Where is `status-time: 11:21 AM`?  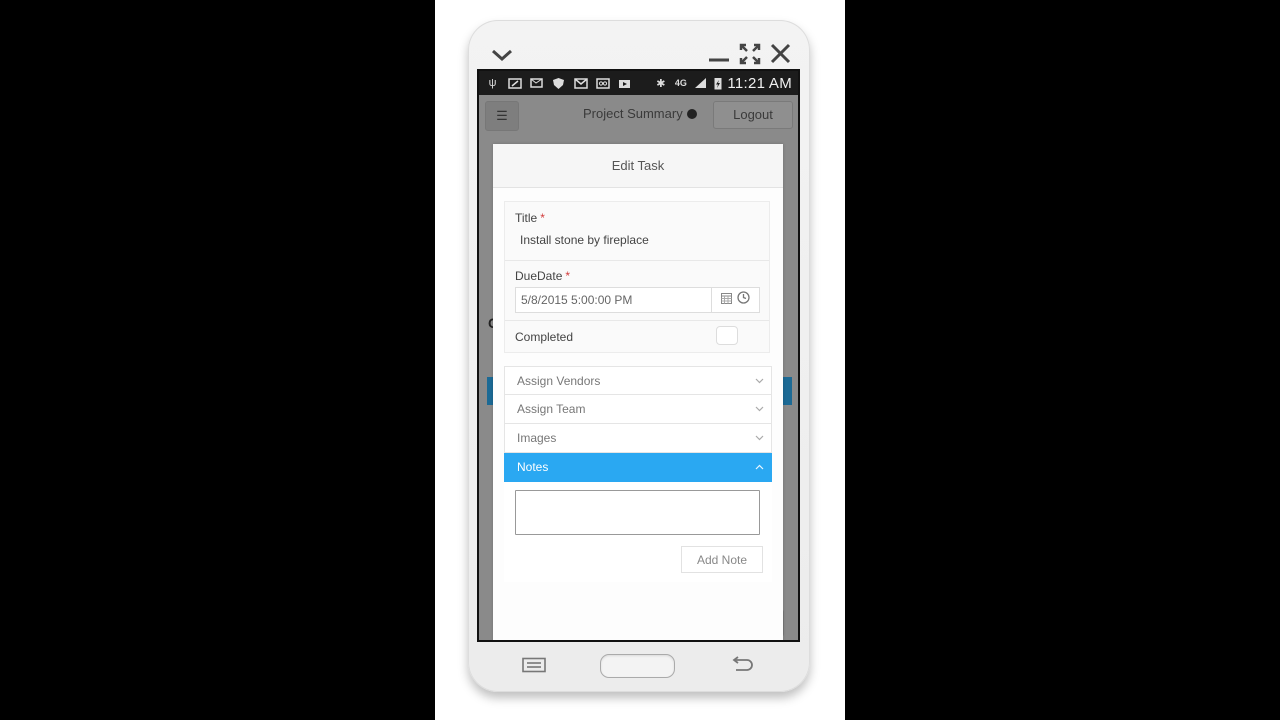
status-time: 11:21 AM is located at coordinates (759, 83).